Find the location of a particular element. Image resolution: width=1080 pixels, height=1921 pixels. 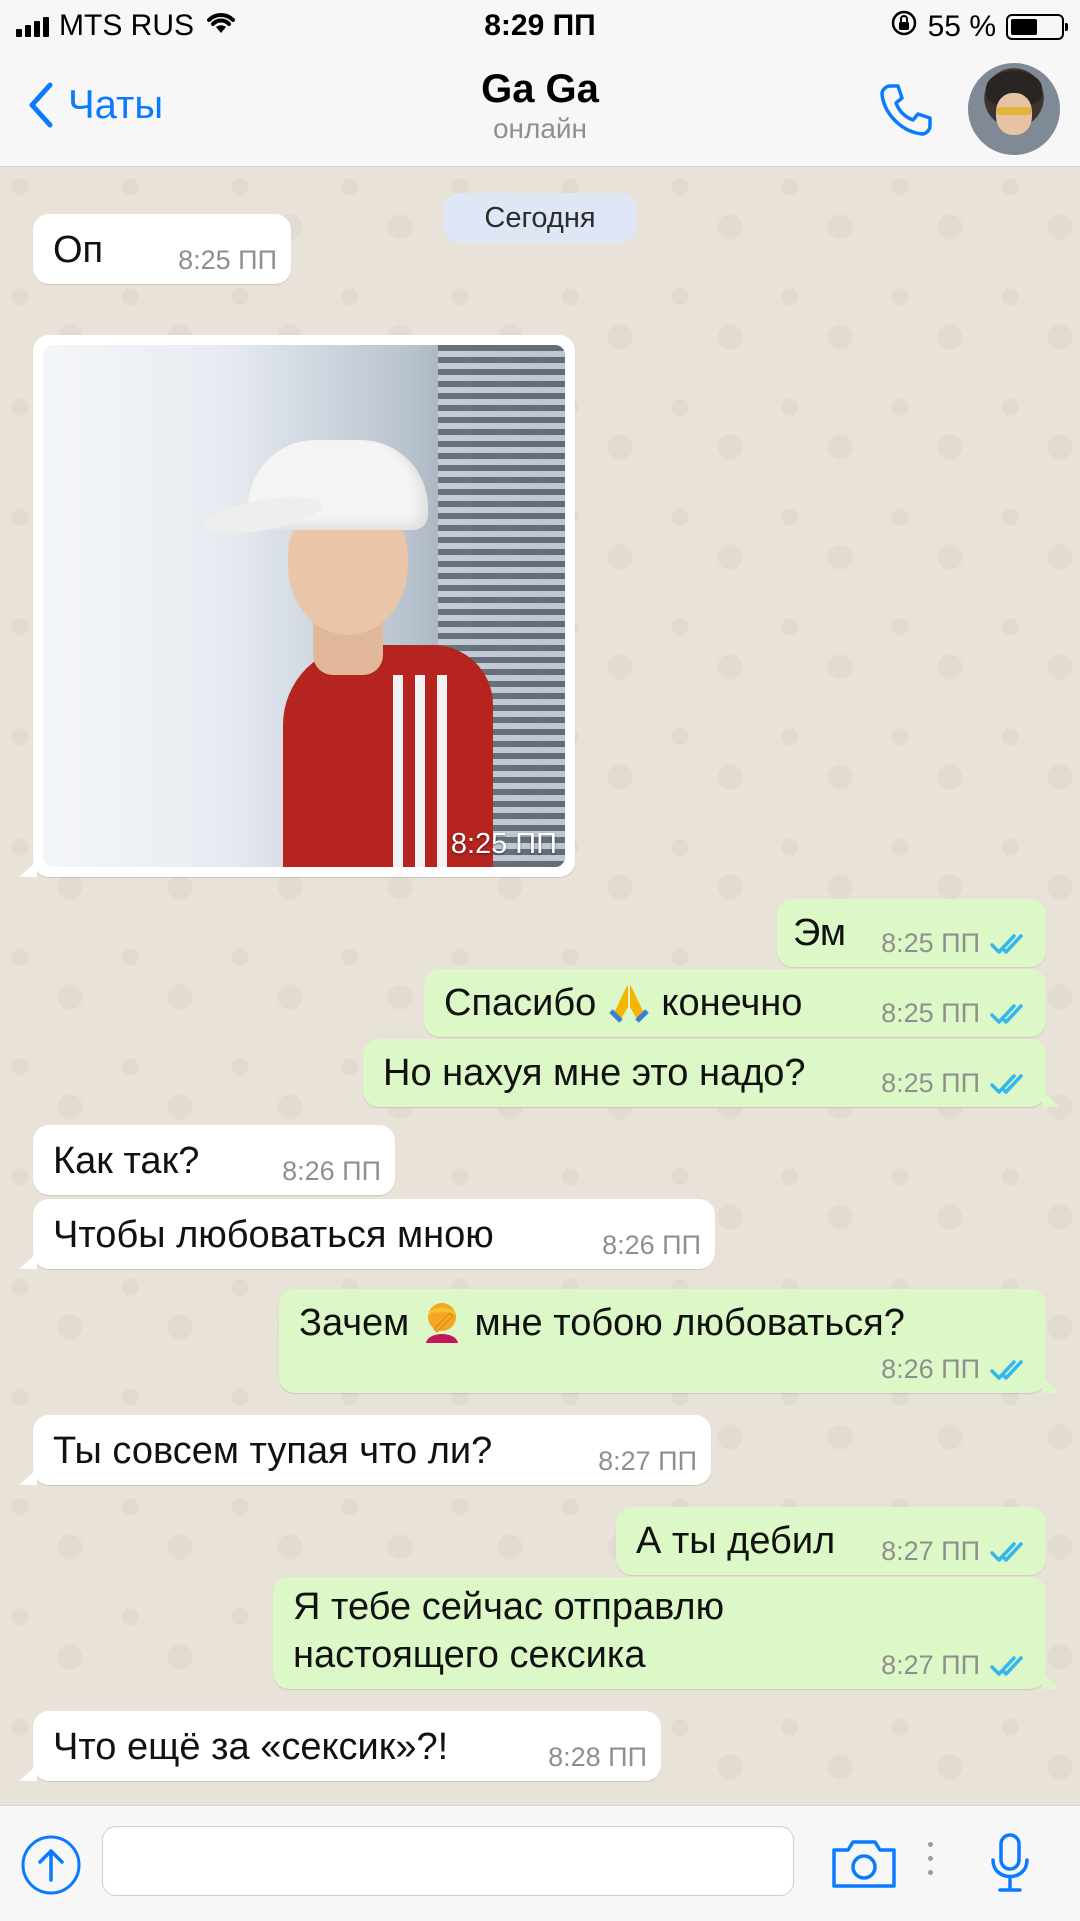

avatar is located at coordinates (1014, 109).